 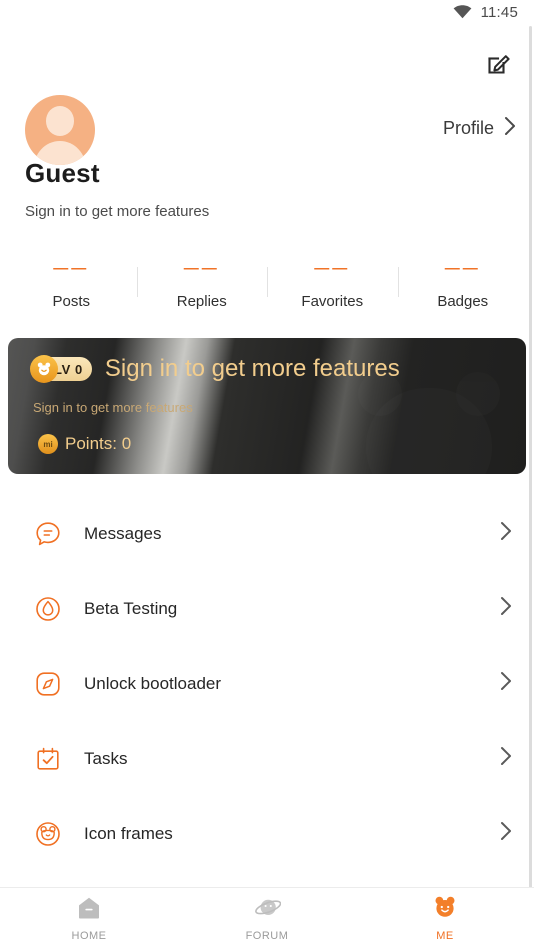 What do you see at coordinates (48, 684) in the screenshot?
I see `unlock-bootloader-compass-icon` at bounding box center [48, 684].